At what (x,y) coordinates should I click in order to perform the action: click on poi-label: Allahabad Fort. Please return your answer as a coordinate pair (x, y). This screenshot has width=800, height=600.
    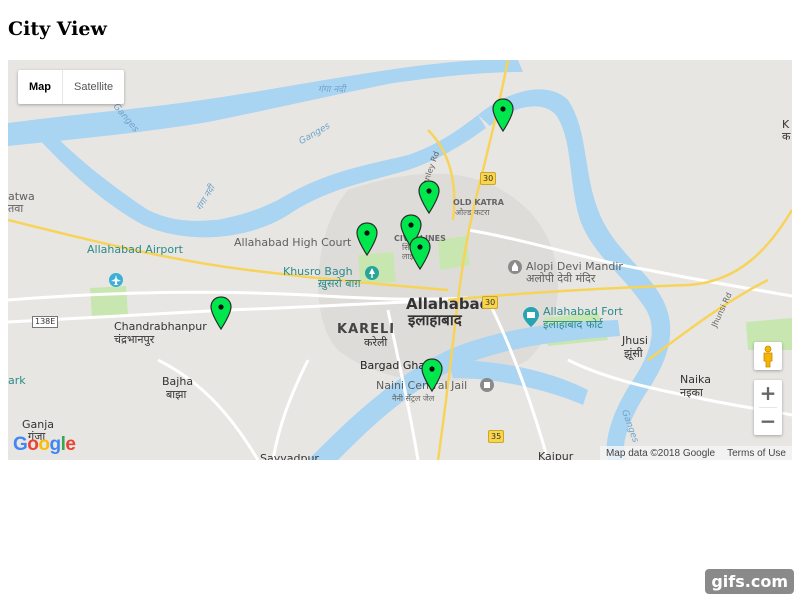
    Looking at the image, I should click on (583, 311).